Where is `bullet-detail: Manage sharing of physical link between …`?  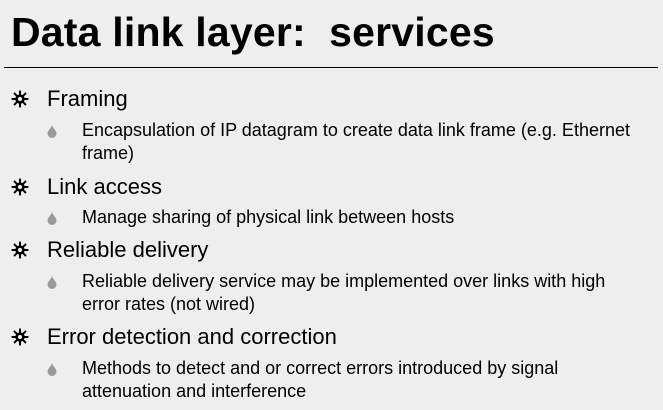
bullet-detail: Manage sharing of physical link between … is located at coordinates (268, 217).